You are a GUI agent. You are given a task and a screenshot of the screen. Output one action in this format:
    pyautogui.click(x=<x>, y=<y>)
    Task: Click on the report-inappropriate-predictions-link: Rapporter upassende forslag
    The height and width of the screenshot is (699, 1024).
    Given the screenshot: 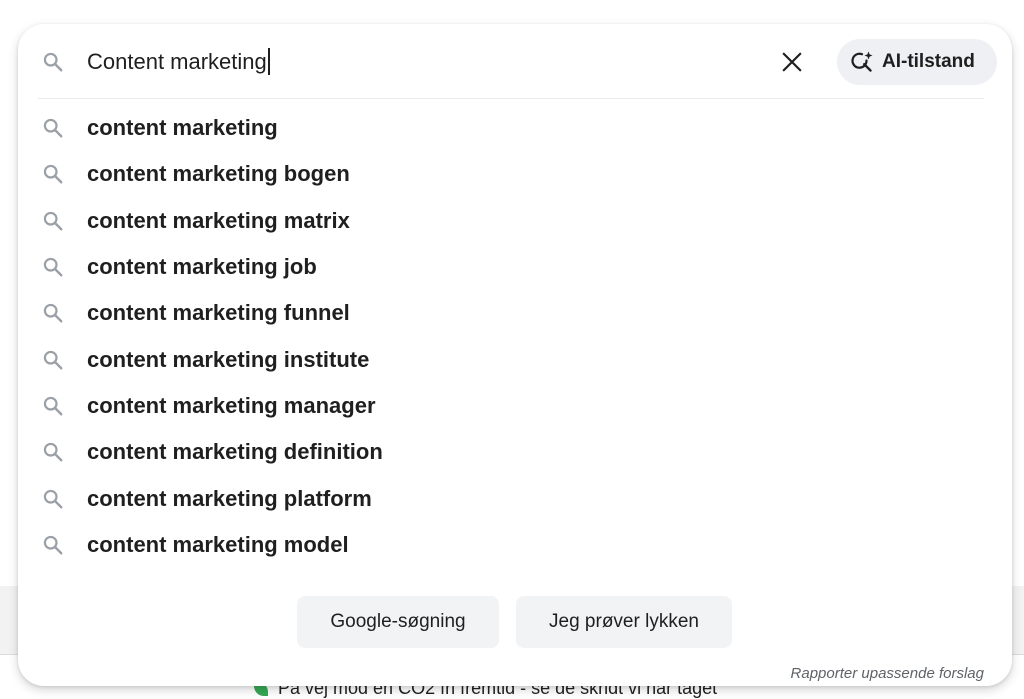 What is the action you would take?
    pyautogui.click(x=887, y=673)
    